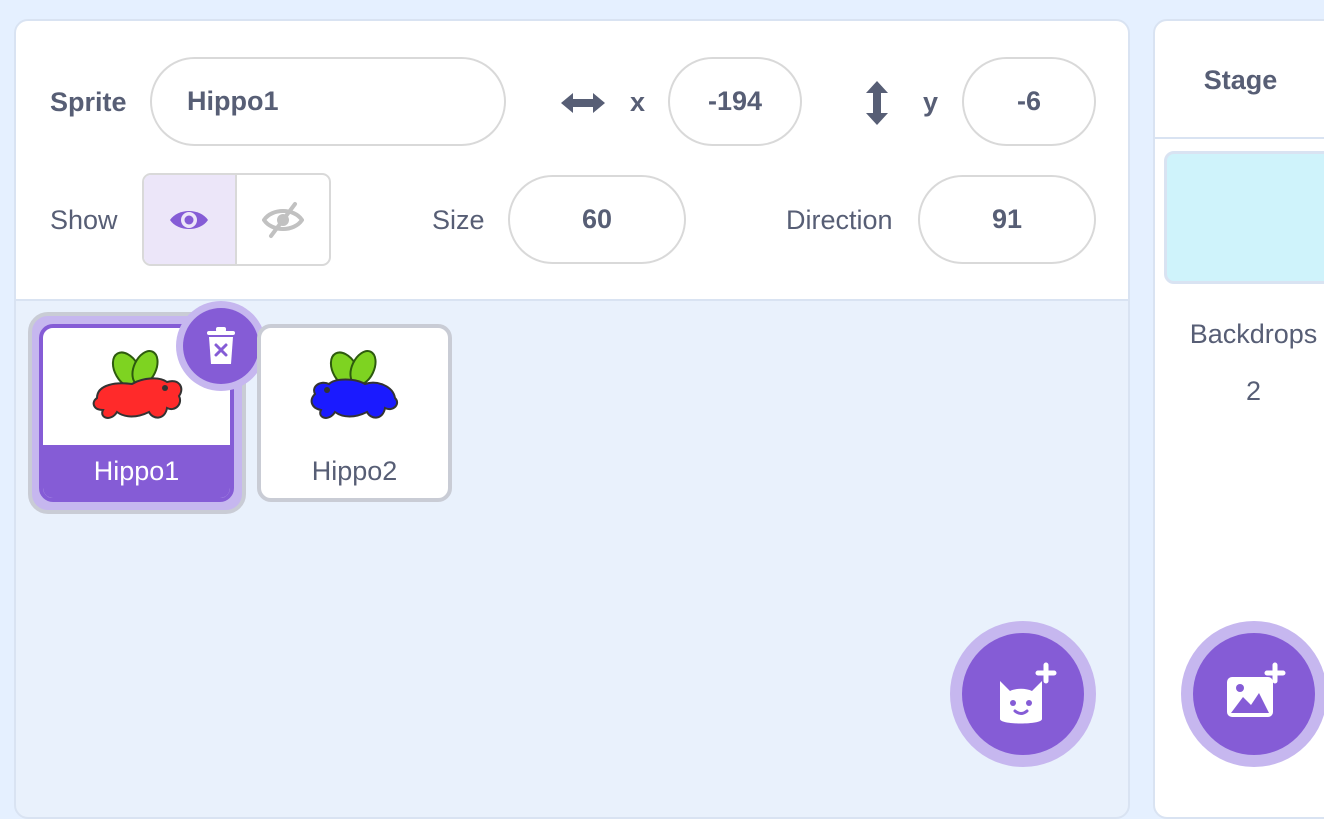  I want to click on direction-label: Direction, so click(839, 220).